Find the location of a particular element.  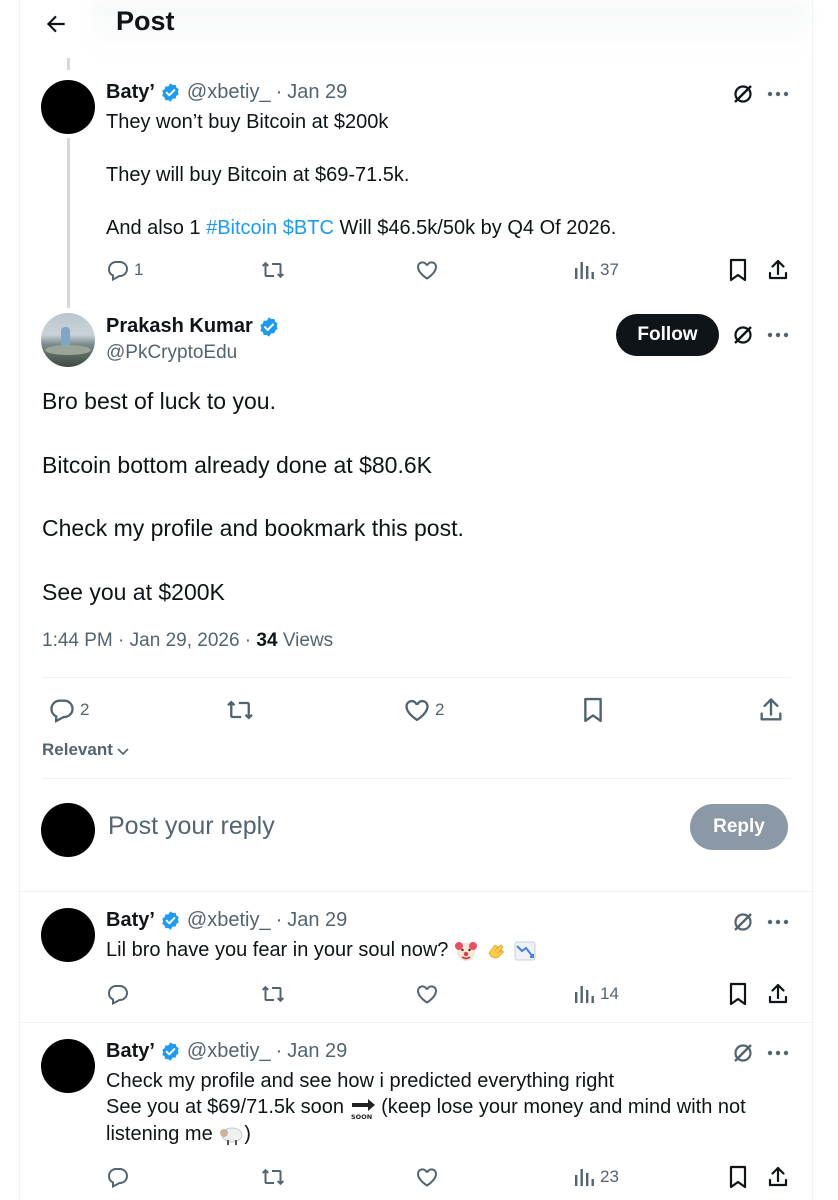

post-text-line: They won’t buy Bitcoin at $200k is located at coordinates (247, 122).